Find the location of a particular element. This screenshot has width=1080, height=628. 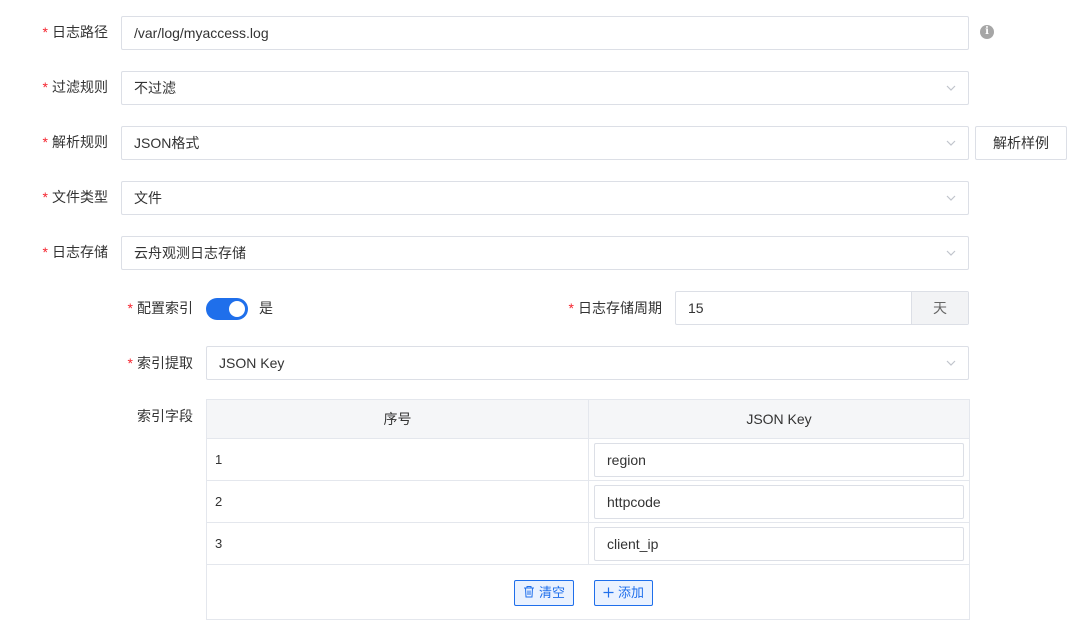

parse-sample-button: 解析样例 is located at coordinates (1021, 143).